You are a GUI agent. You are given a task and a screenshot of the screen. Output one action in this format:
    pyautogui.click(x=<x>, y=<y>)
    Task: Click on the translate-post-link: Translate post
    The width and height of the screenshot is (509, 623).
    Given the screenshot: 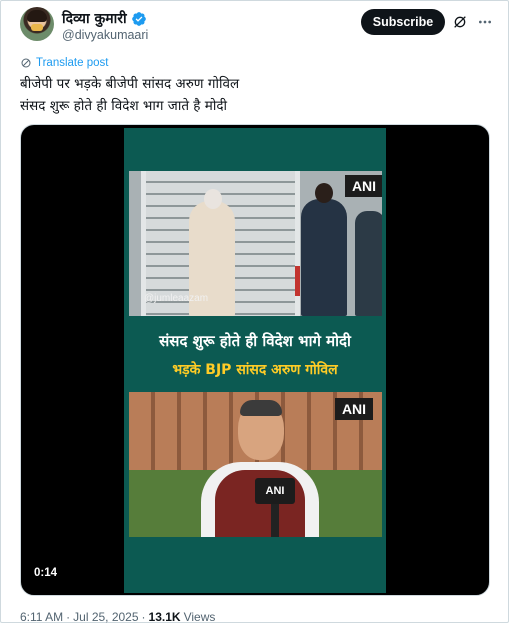 What is the action you would take?
    pyautogui.click(x=64, y=63)
    